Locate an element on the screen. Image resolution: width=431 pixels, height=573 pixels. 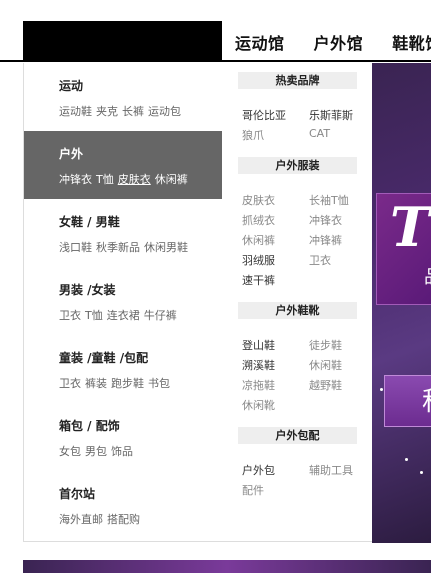
category-links: 卫衣 T恤 连衣裙 牛仔裤 is located at coordinates (120, 315).